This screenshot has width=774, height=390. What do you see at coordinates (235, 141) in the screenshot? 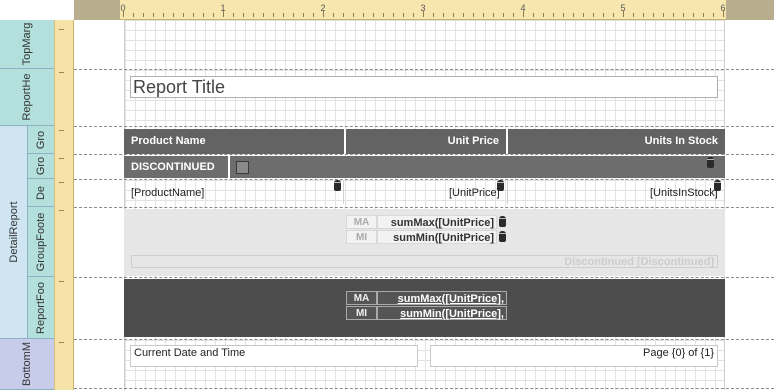
I see `header-product-name: Product Name` at bounding box center [235, 141].